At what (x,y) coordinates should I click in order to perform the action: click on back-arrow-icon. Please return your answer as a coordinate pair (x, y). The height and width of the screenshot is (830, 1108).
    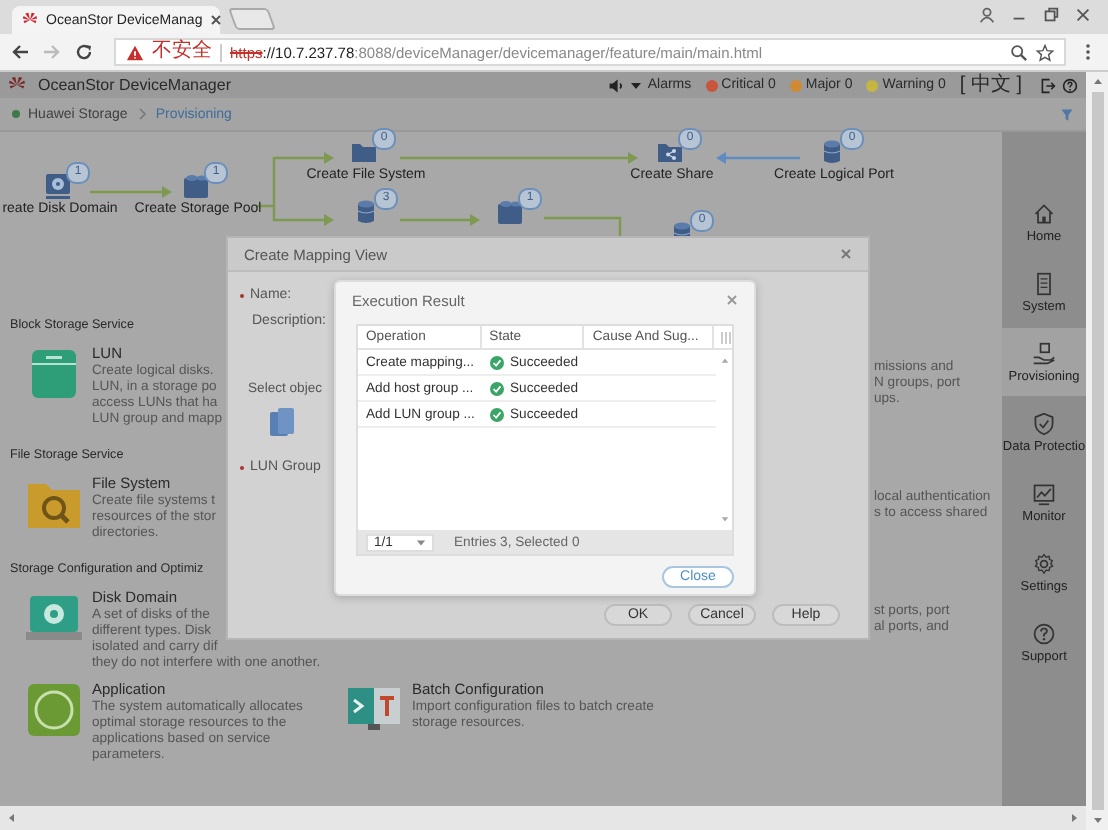
    Looking at the image, I should click on (20, 52).